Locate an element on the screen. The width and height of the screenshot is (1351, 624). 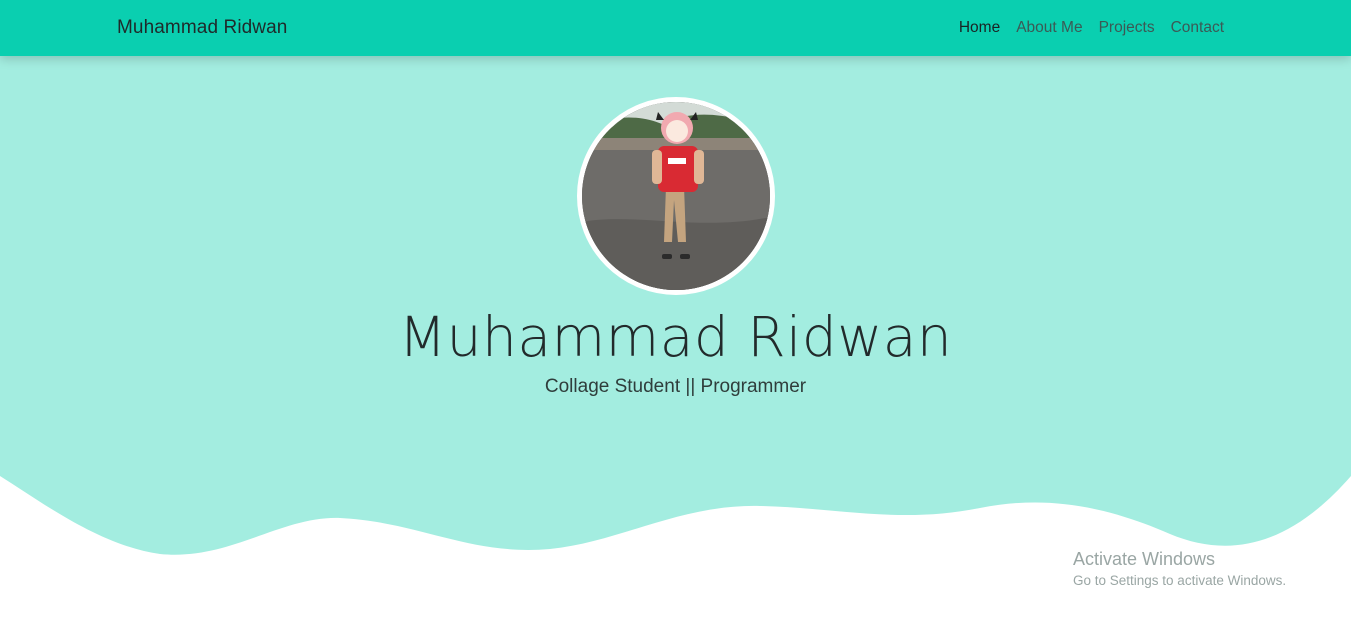
nav-link-contact: Contact is located at coordinates (1197, 28).